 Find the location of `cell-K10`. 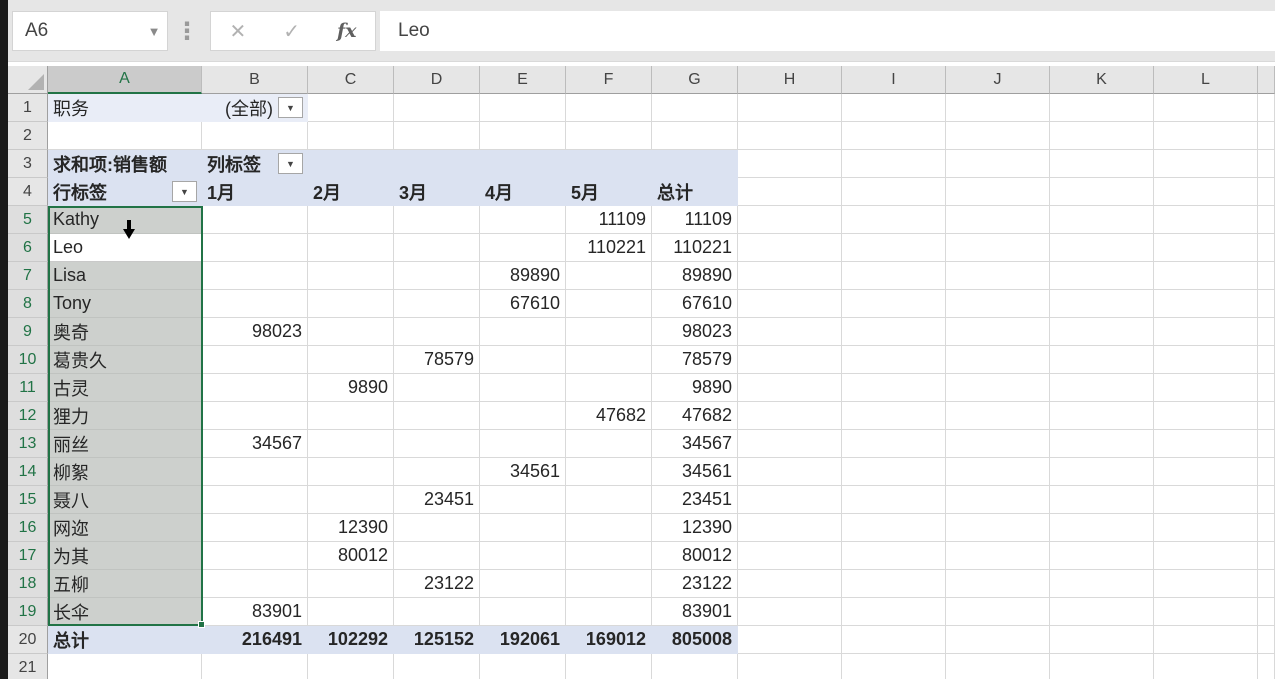

cell-K10 is located at coordinates (1102, 360).